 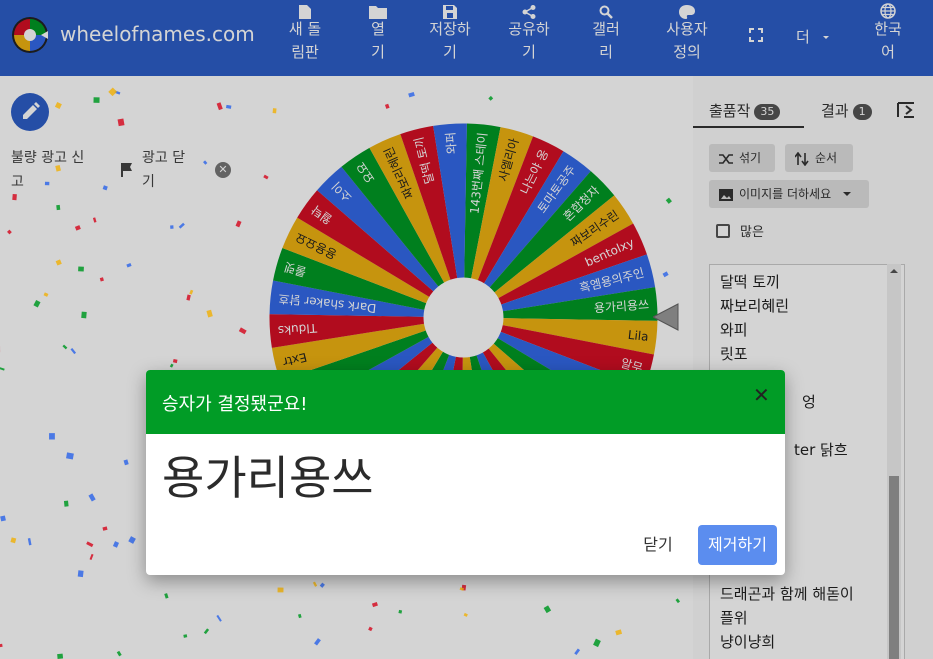 What do you see at coordinates (658, 545) in the screenshot?
I see `close-button: 닫기` at bounding box center [658, 545].